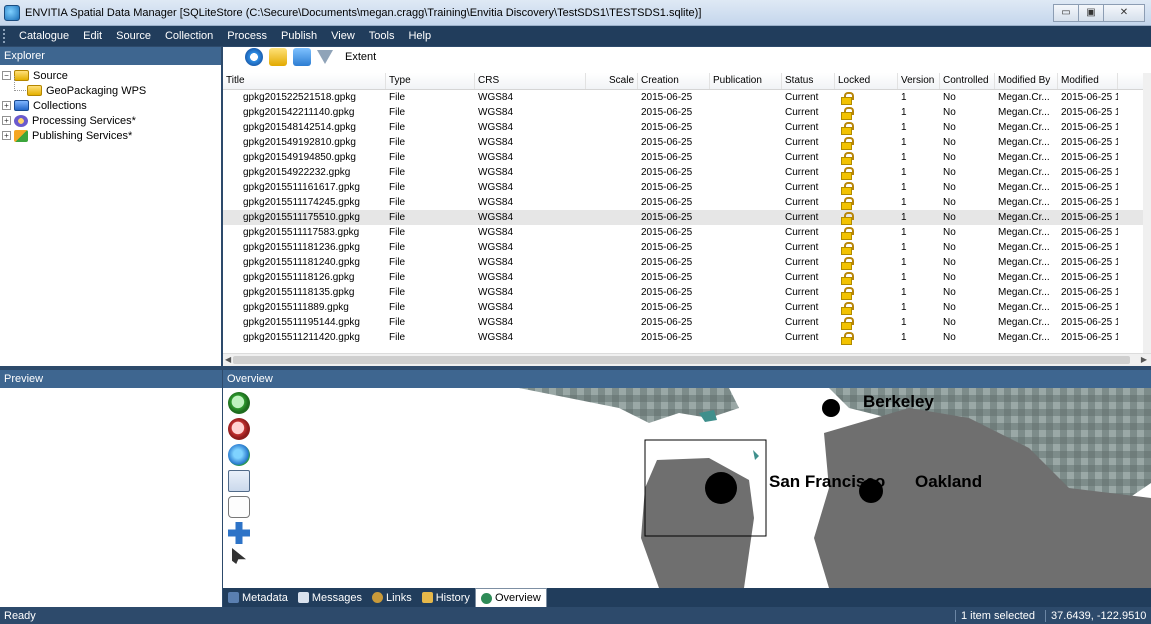  I want to click on cell-title: gpkg201548142514.gpkg, so click(299, 127).